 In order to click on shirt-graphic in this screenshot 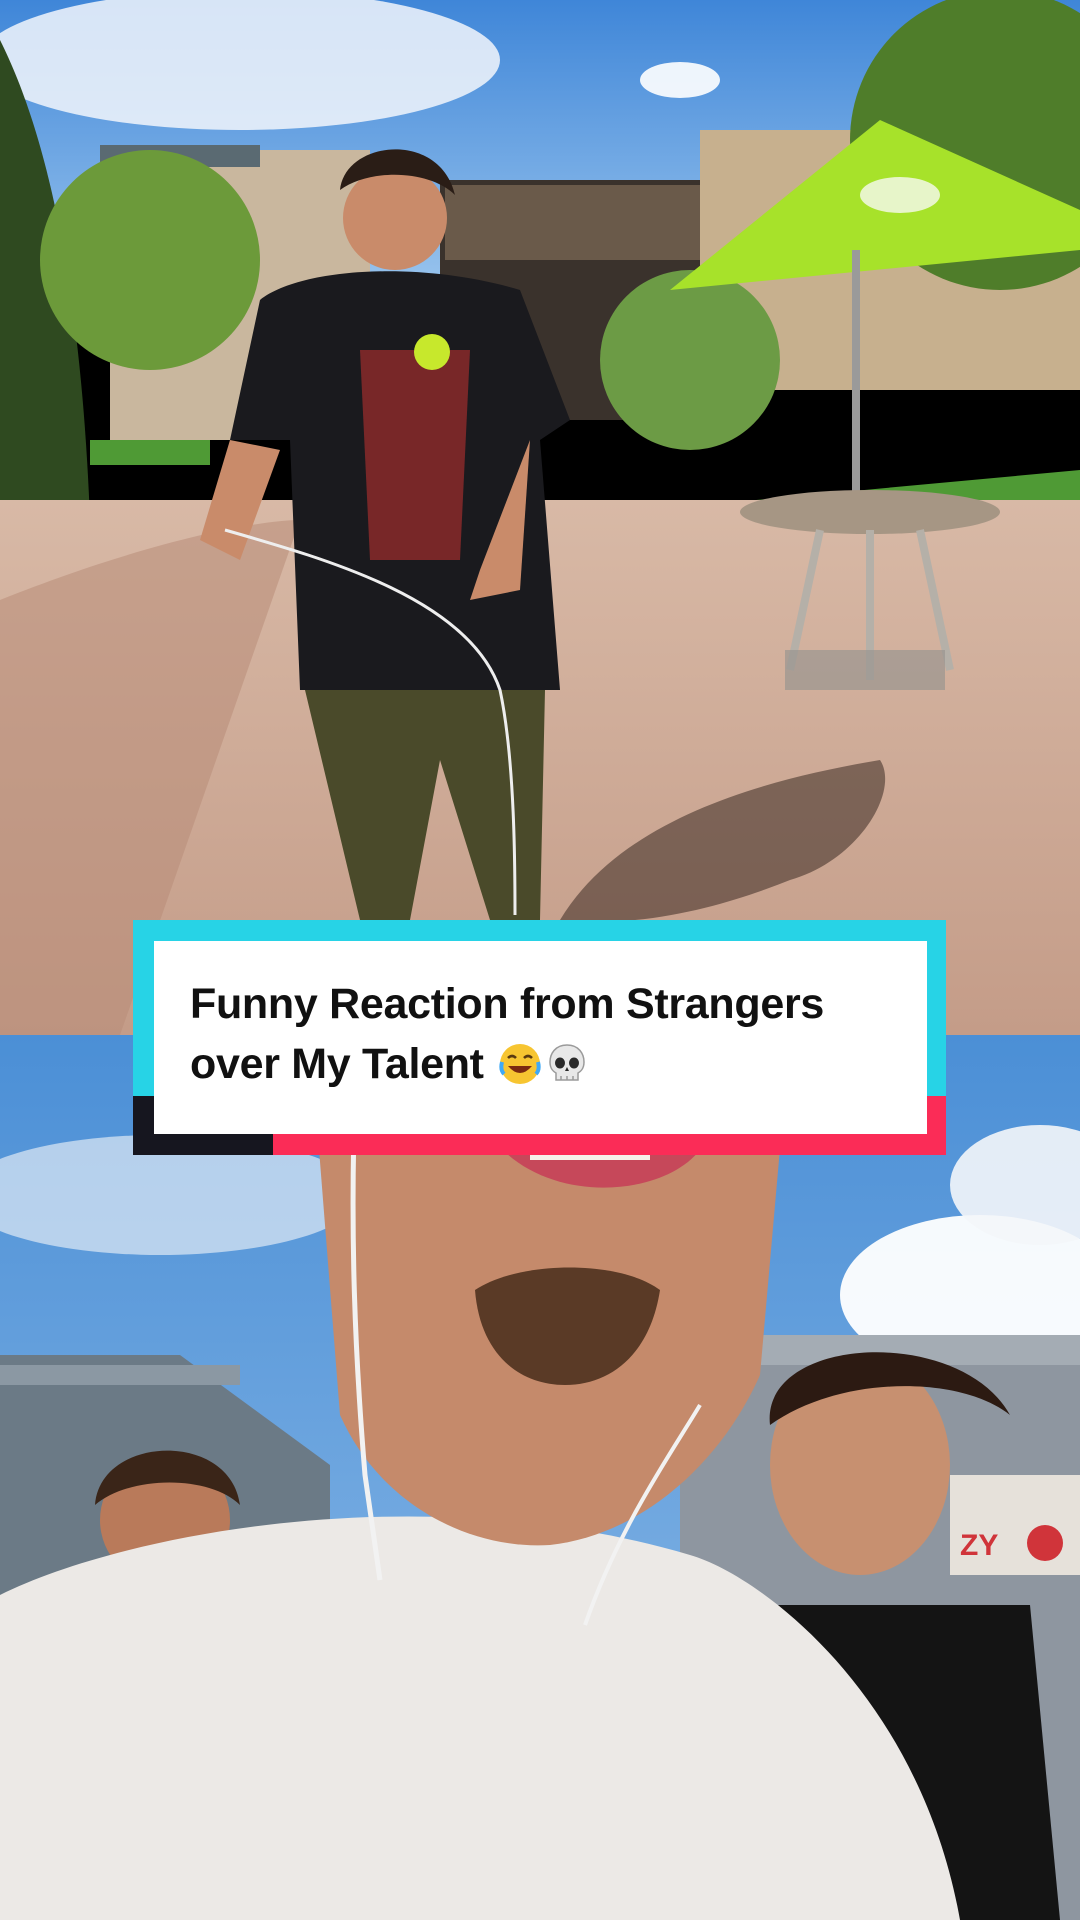, I will do `click(415, 455)`.